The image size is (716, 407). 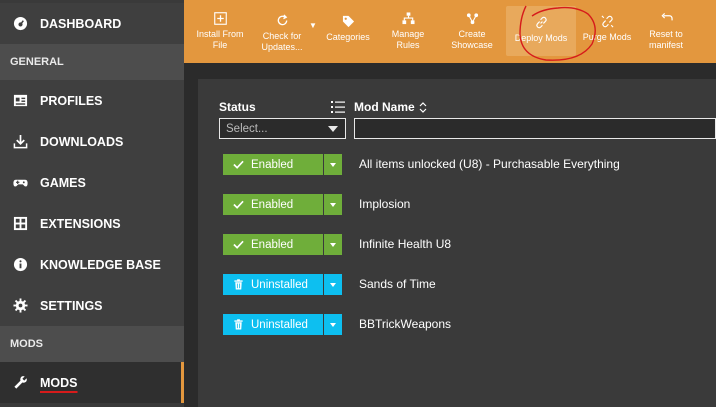 I want to click on dashboard-icon, so click(x=20, y=23).